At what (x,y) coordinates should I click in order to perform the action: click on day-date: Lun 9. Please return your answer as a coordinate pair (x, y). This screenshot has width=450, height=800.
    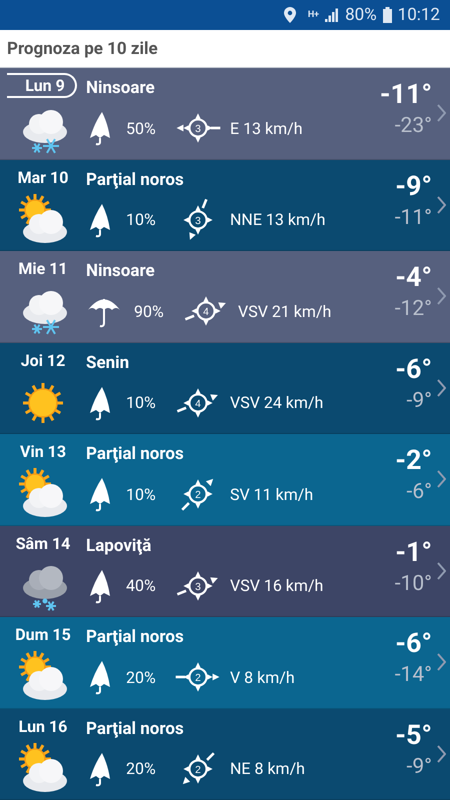
    Looking at the image, I should click on (42, 85).